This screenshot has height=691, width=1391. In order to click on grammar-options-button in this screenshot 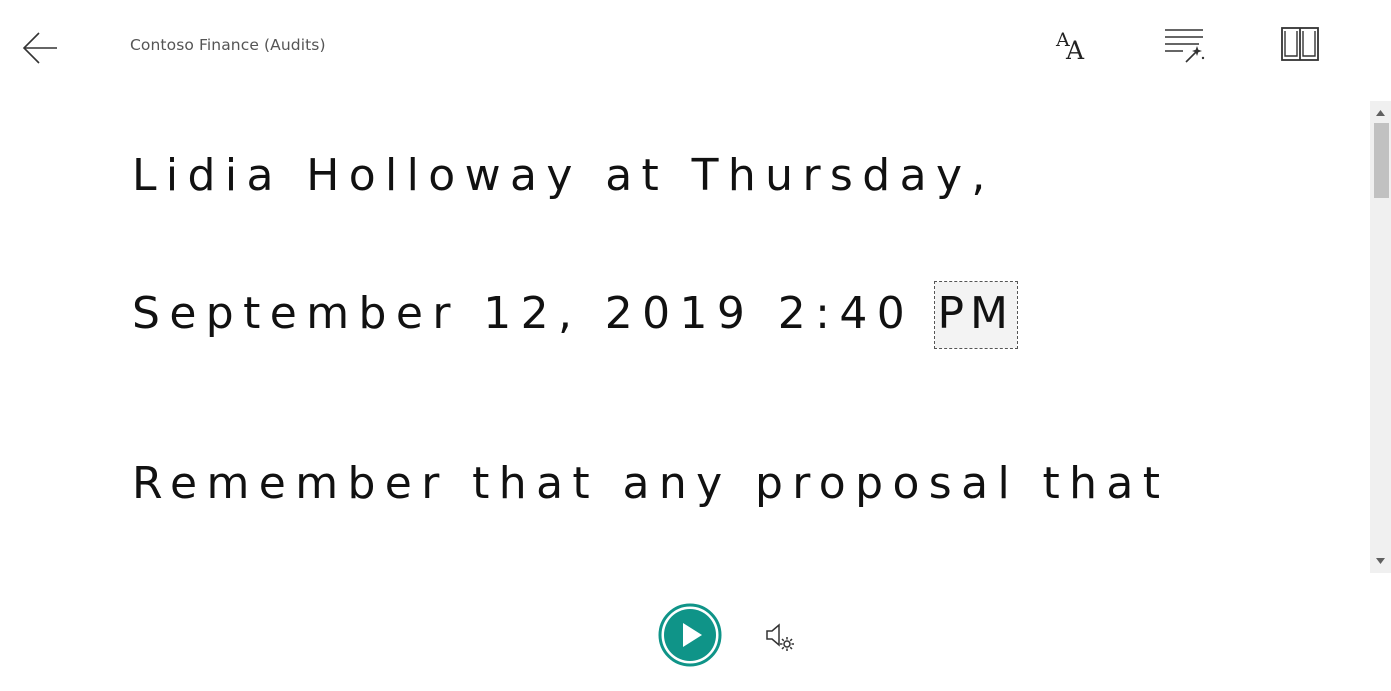, I will do `click(1184, 44)`.